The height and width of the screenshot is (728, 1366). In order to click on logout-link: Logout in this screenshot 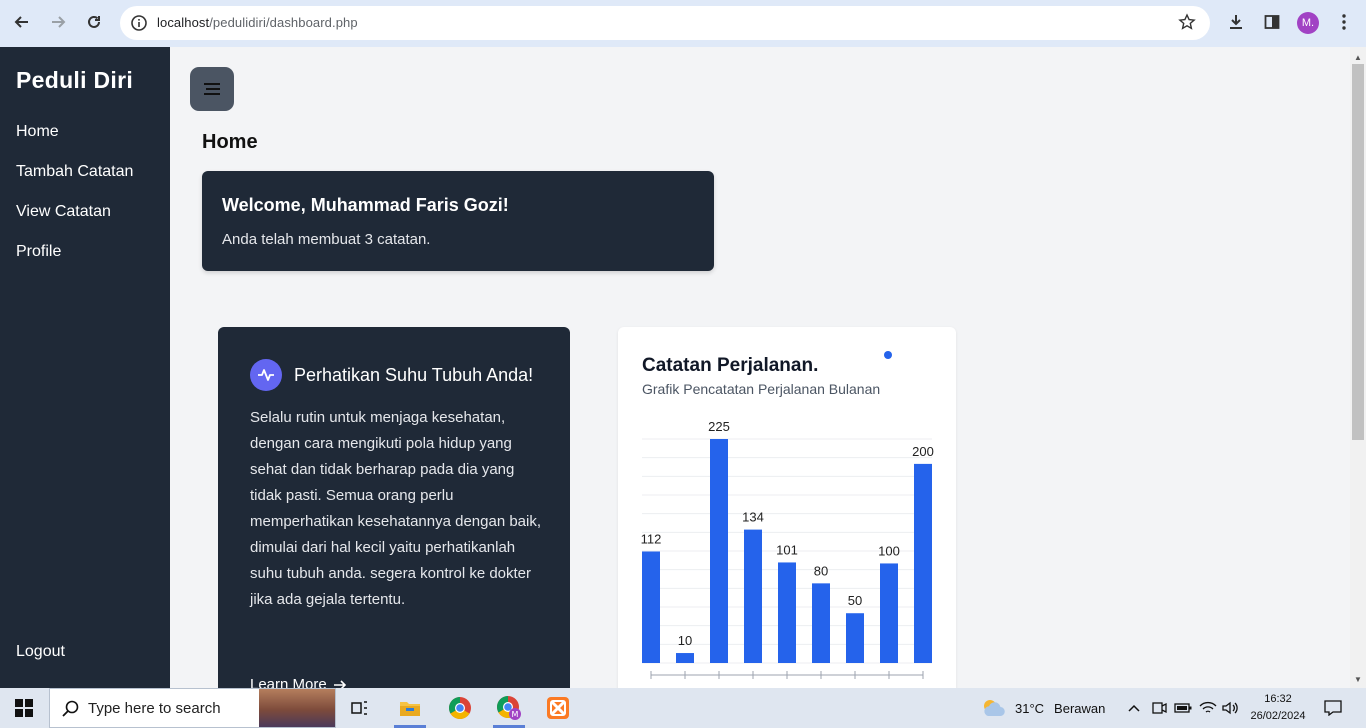, I will do `click(40, 652)`.